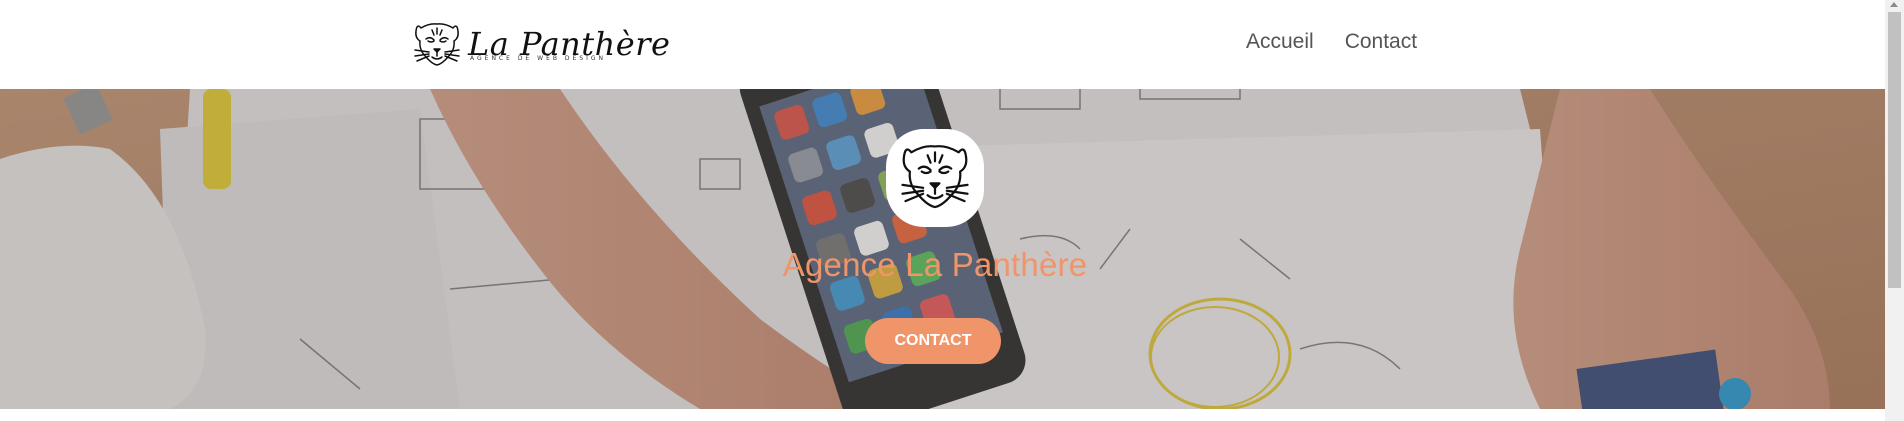 This screenshot has width=1904, height=421. Describe the element at coordinates (569, 44) in the screenshot. I see `brand-text: La Panthère AGENCE DE WEB DESIGN` at that location.